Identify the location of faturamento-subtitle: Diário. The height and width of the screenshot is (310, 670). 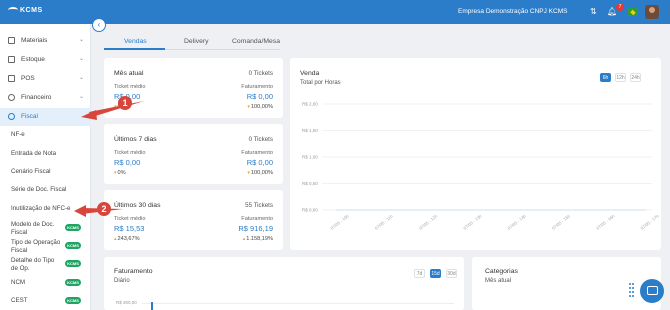
(122, 281).